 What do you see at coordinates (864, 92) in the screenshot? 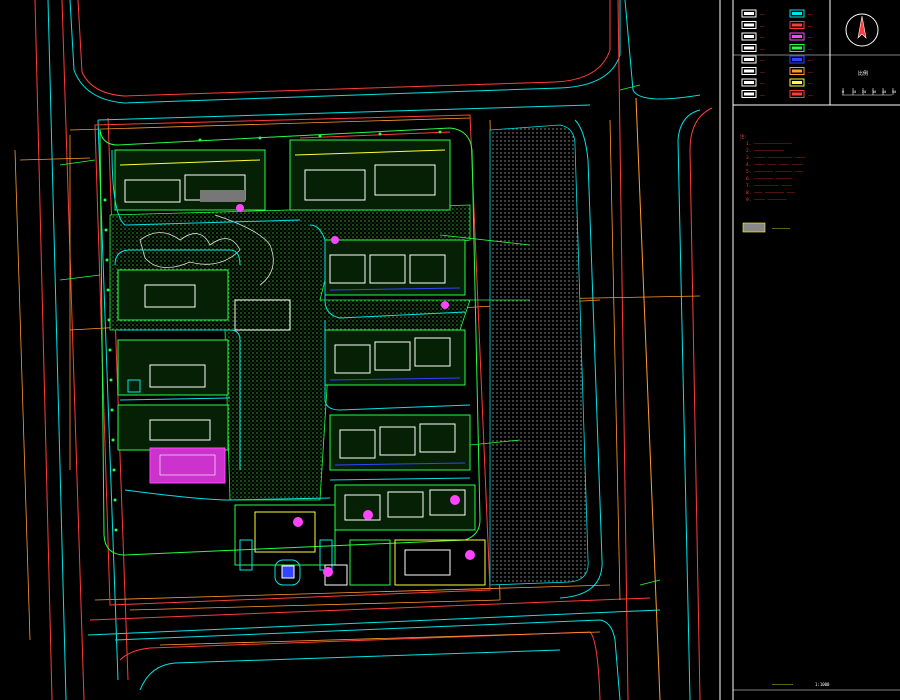
I see `scale-tick-label: 20` at bounding box center [864, 92].